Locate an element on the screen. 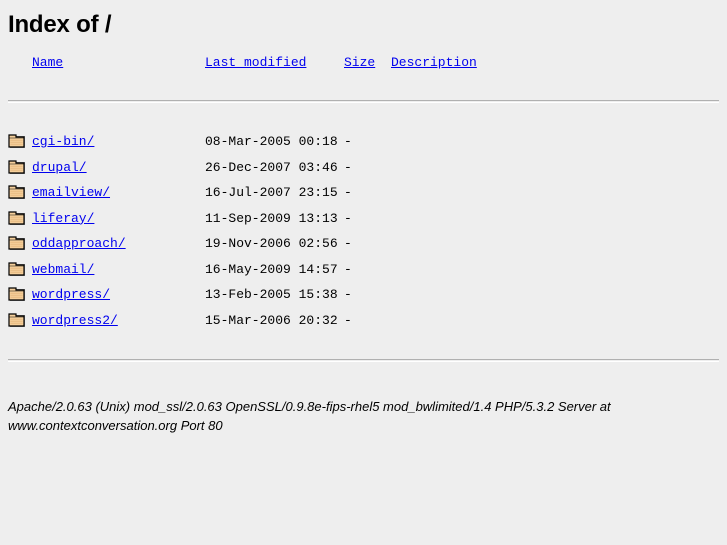 The height and width of the screenshot is (545, 727). table-row: liferay/11-Sep-2009 13:13- is located at coordinates (363, 219).